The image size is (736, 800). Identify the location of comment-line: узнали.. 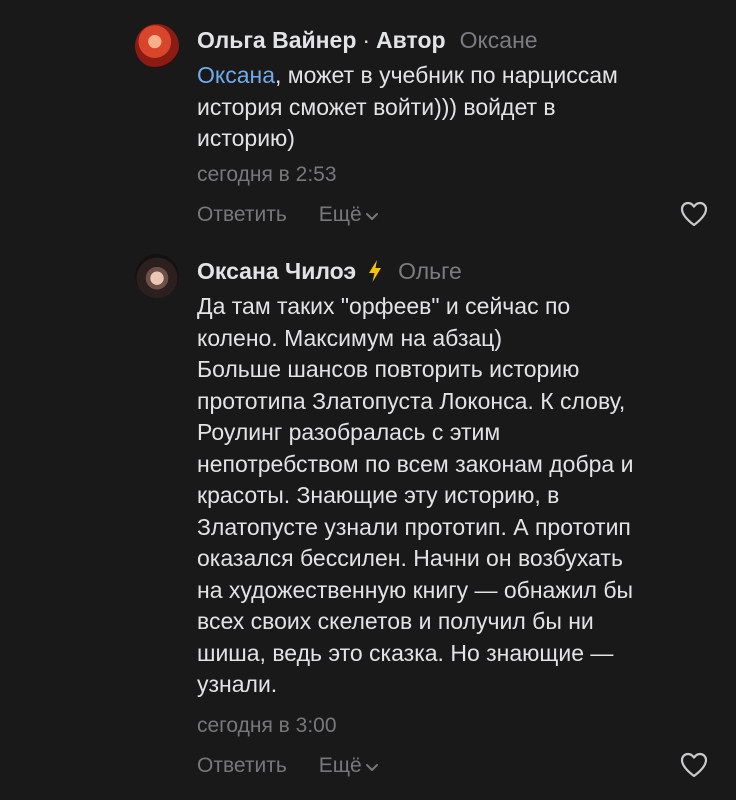
(237, 684).